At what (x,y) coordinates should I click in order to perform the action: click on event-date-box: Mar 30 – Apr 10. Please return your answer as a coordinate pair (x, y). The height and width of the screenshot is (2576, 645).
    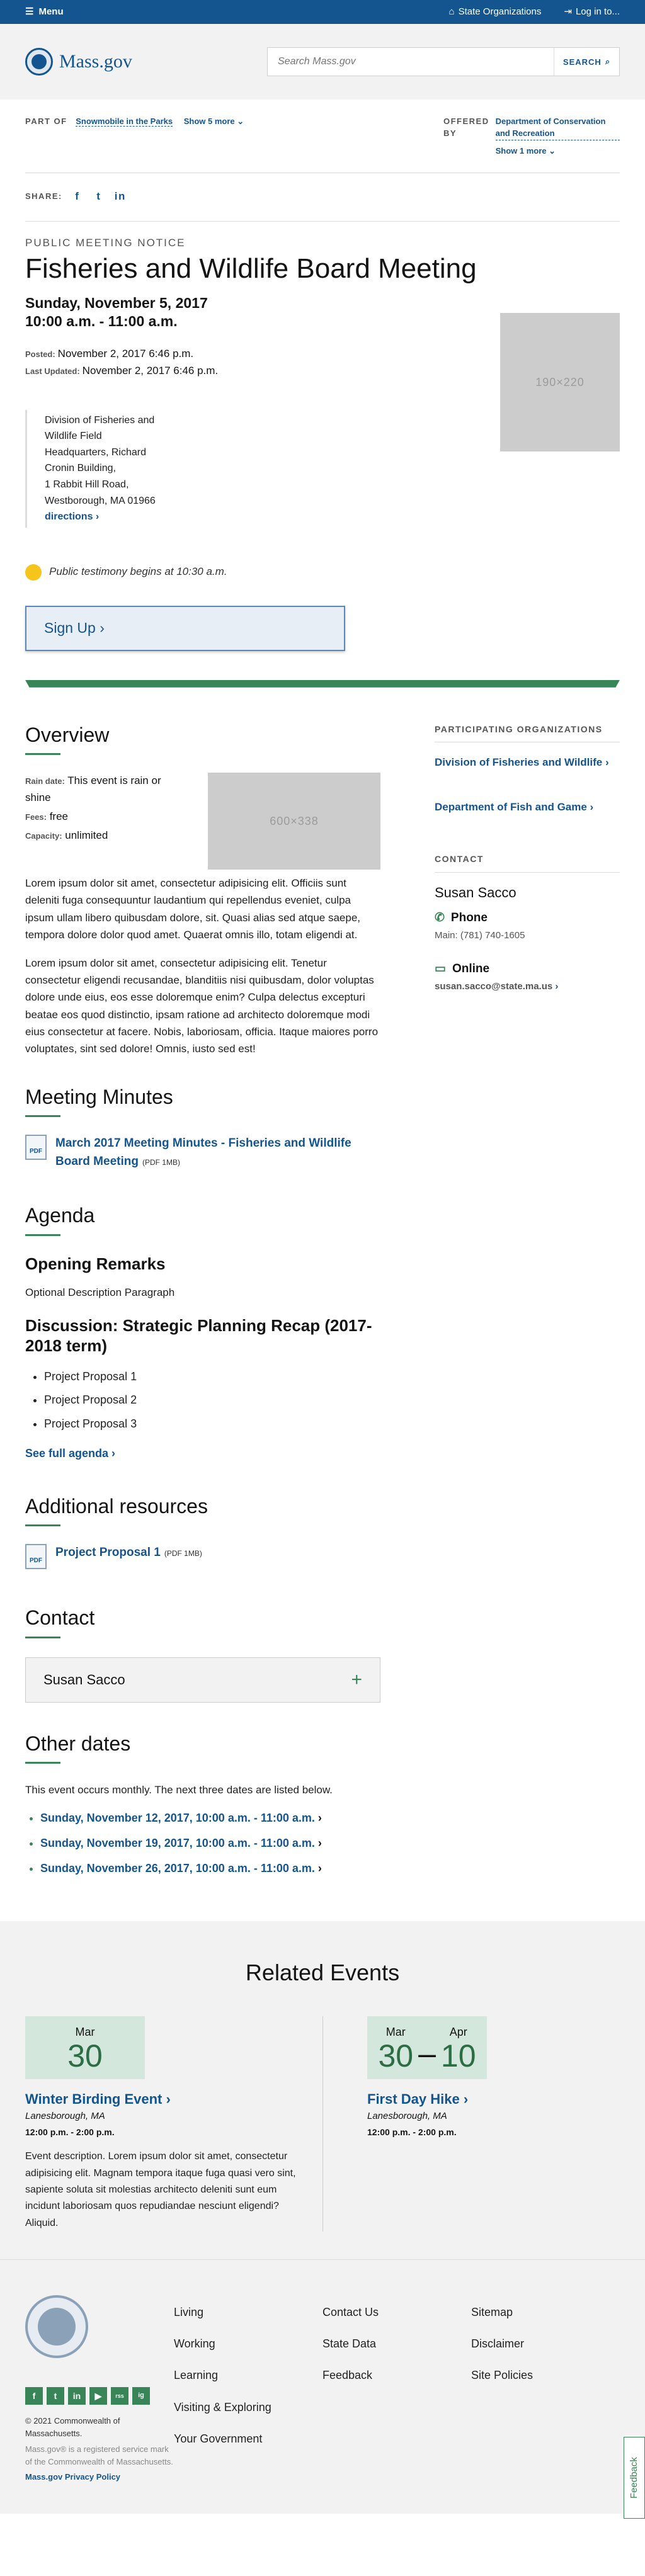
    Looking at the image, I should click on (427, 2048).